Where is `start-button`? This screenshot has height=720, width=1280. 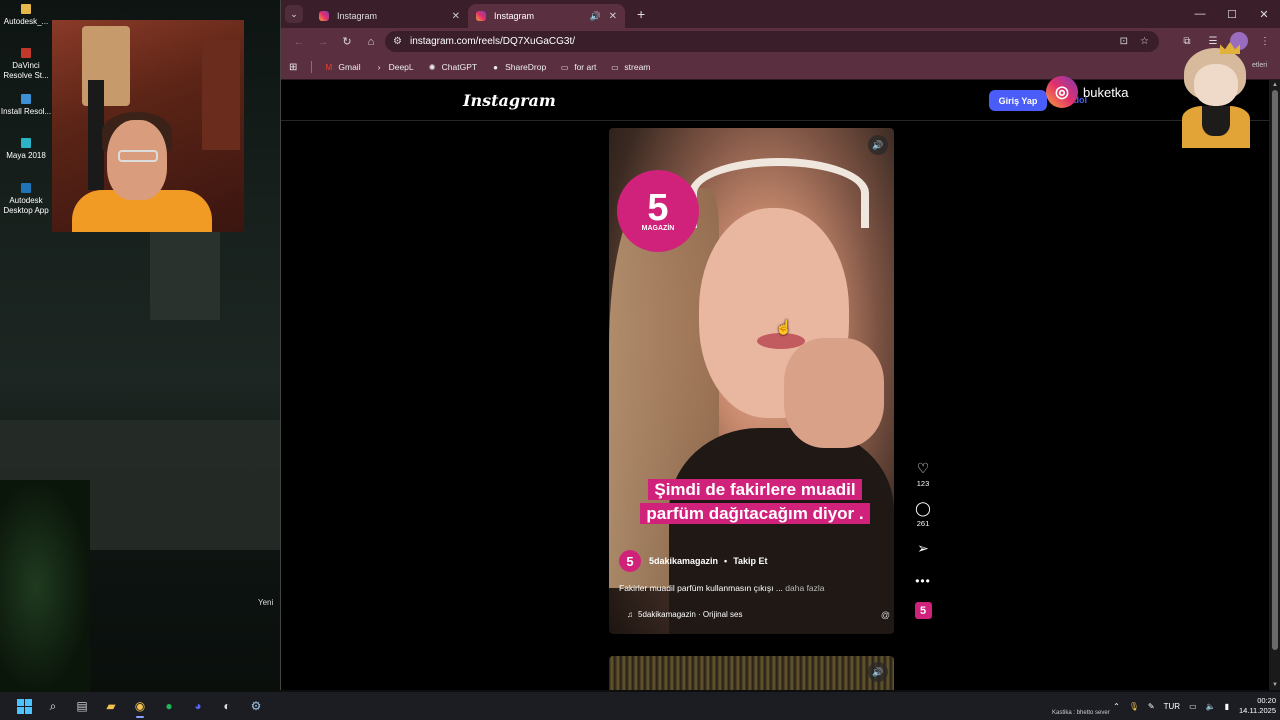
start-button is located at coordinates (24, 706).